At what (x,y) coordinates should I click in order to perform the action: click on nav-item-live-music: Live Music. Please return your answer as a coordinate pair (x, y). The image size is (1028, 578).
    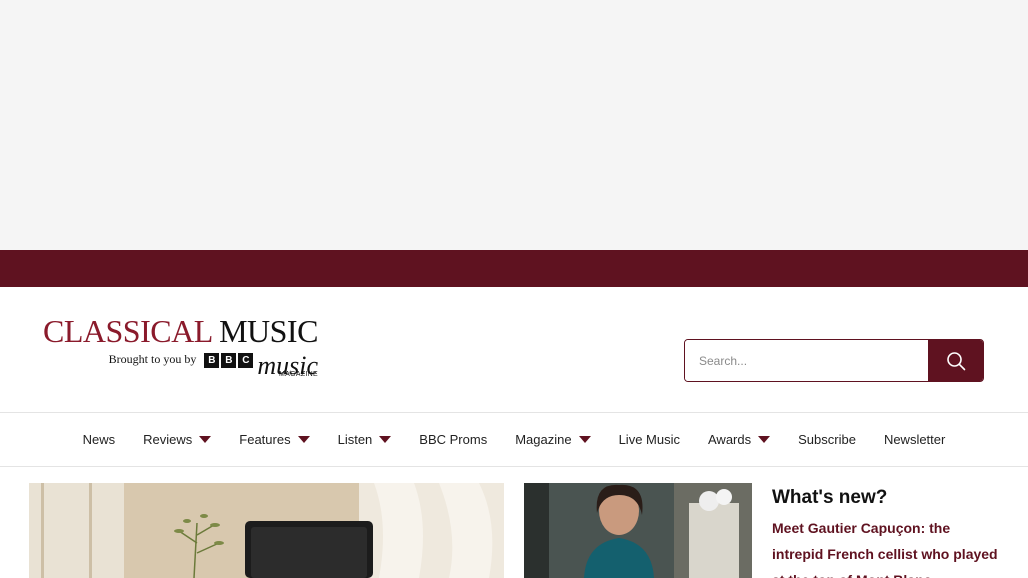
    Looking at the image, I should click on (649, 439).